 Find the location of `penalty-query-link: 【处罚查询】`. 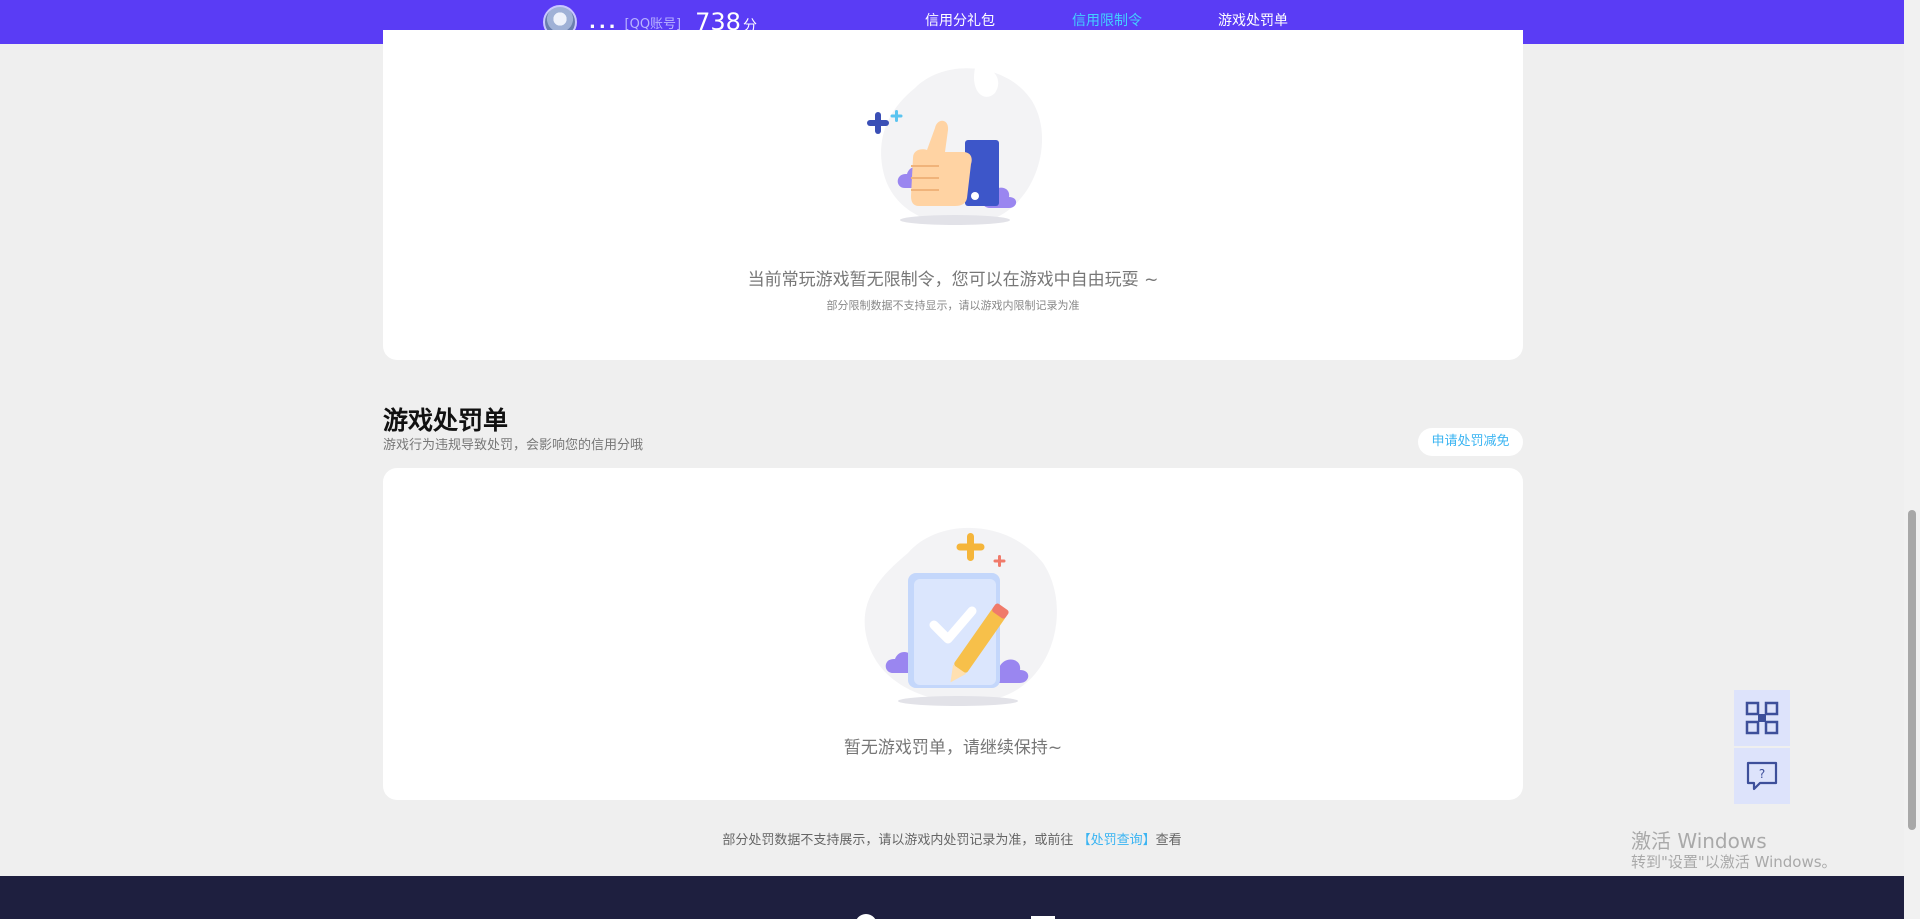

penalty-query-link: 【处罚查询】 is located at coordinates (1117, 840).